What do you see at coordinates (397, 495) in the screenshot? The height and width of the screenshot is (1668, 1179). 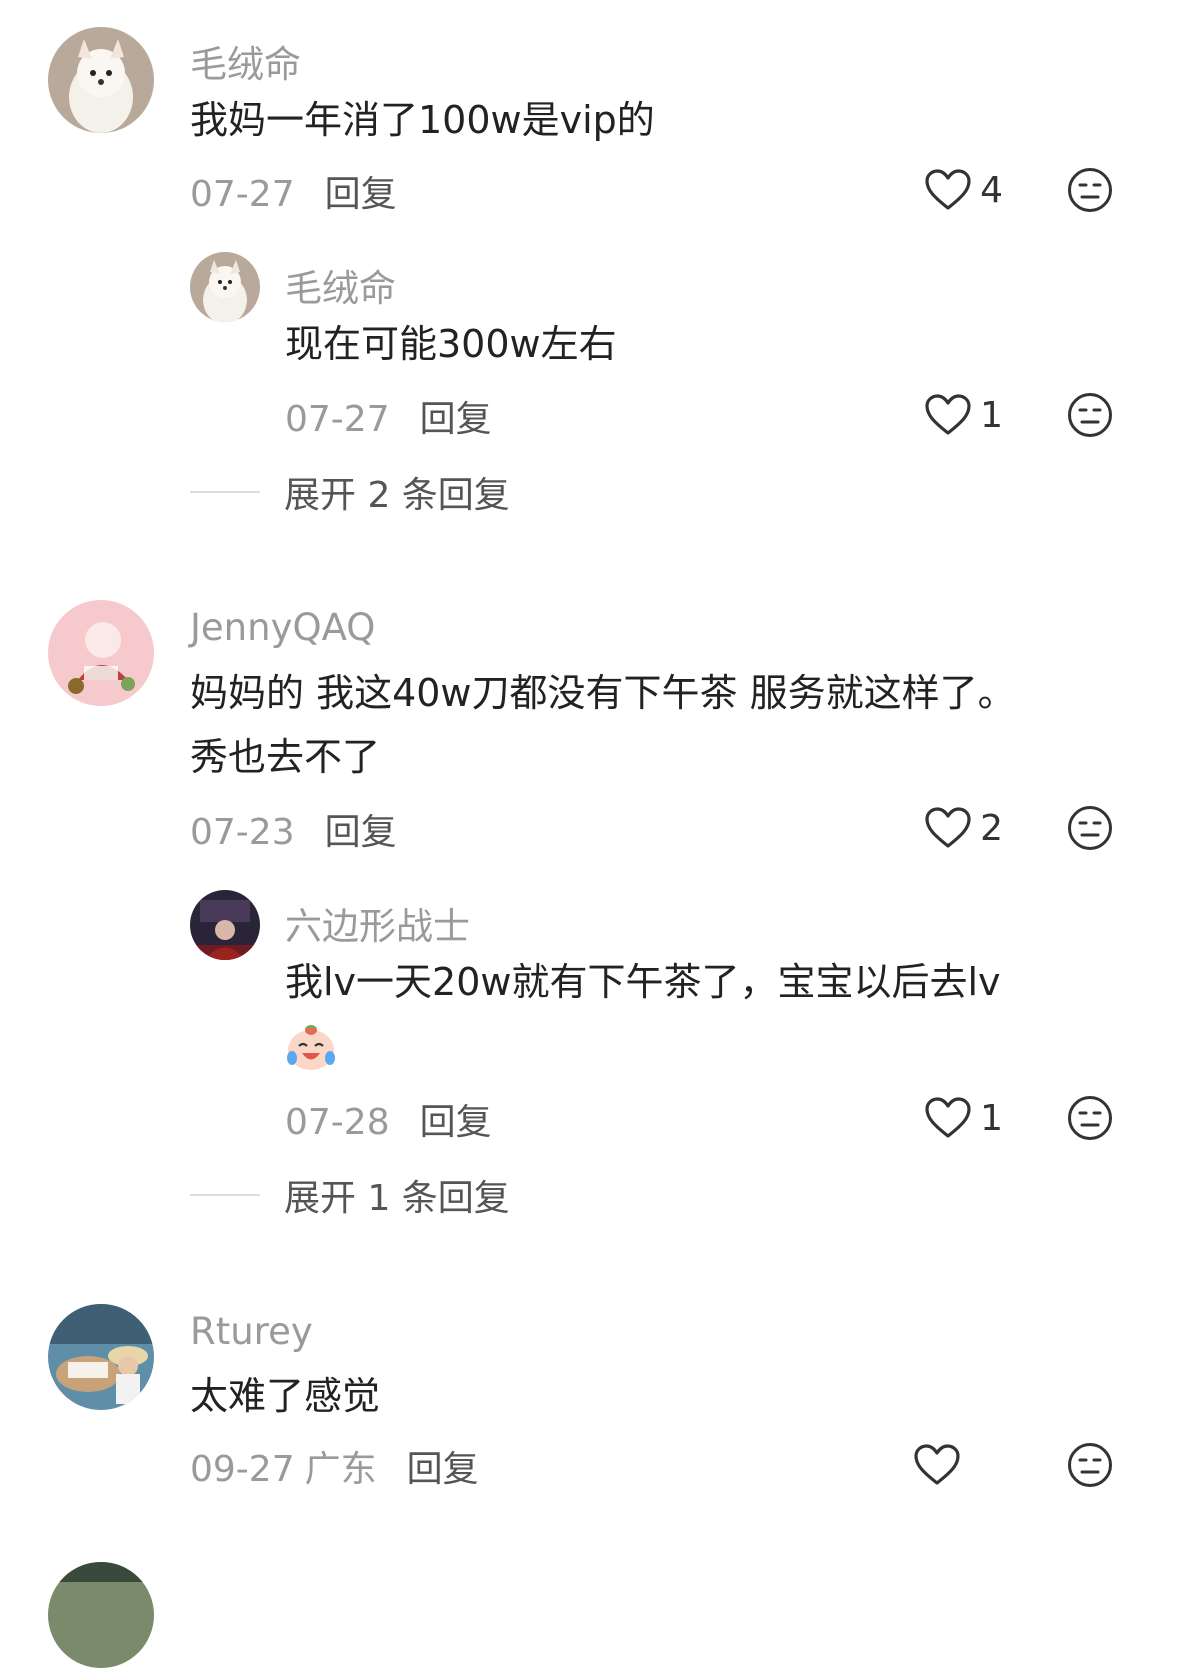 I see `expand-replies-label: 展开 2 条回复` at bounding box center [397, 495].